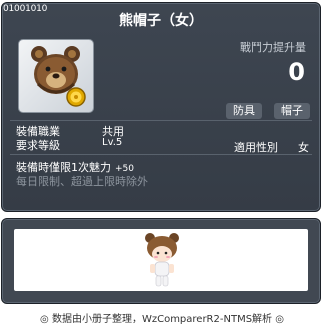 The height and width of the screenshot is (326, 324). What do you see at coordinates (38, 145) in the screenshot?
I see `level-label: 要求等級` at bounding box center [38, 145].